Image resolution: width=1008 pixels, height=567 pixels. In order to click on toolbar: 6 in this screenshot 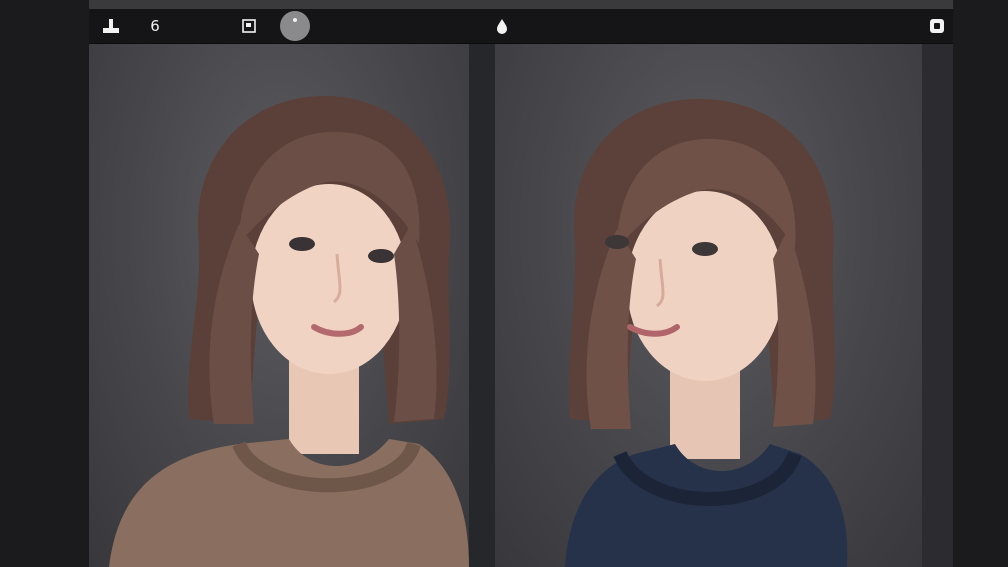, I will do `click(521, 26)`.